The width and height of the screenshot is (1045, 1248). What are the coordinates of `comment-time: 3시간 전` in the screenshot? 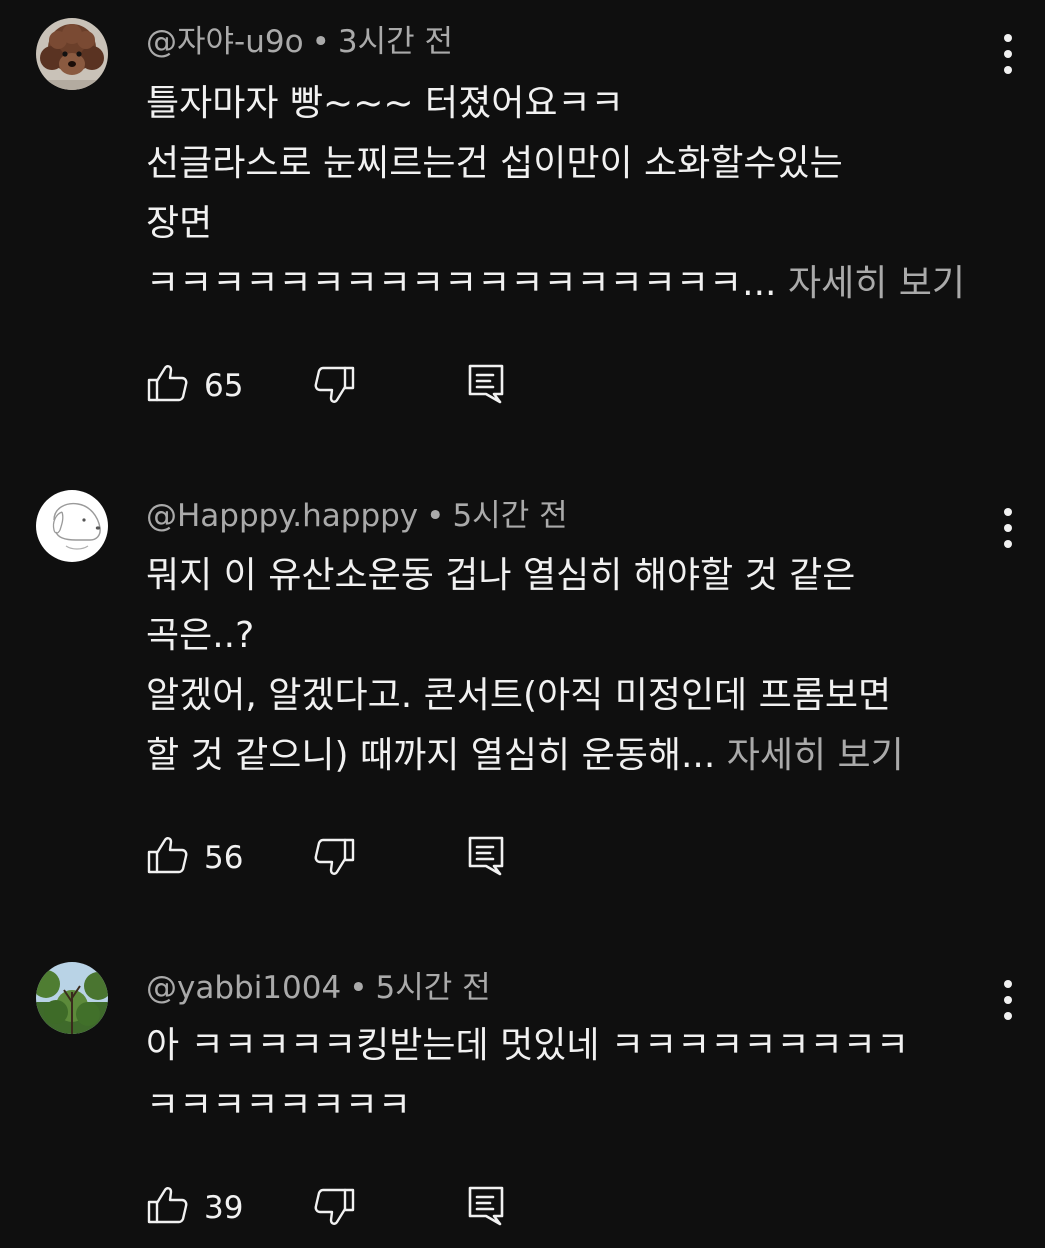 It's located at (395, 42).